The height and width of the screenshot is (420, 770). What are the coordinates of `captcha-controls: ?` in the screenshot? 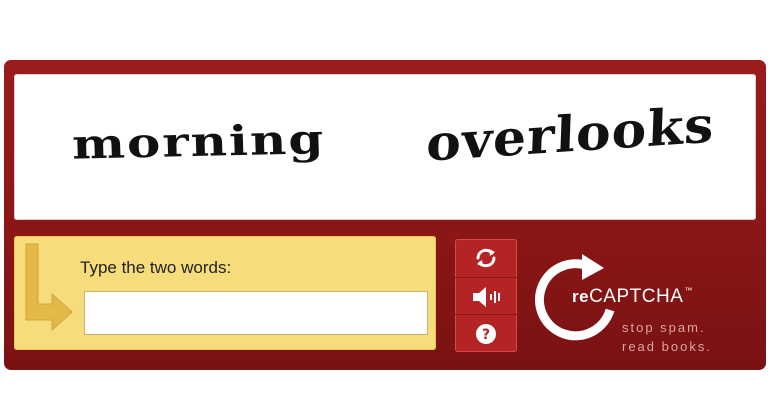 It's located at (486, 295).